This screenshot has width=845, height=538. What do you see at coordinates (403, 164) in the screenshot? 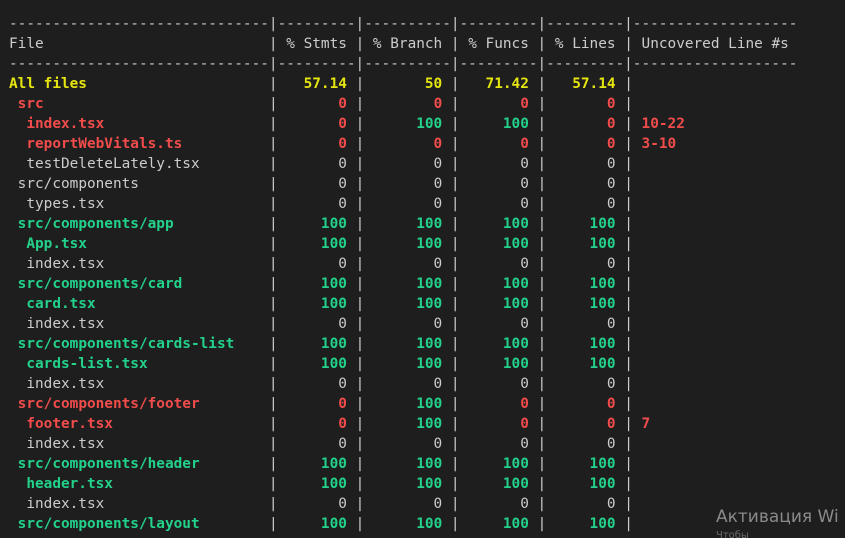
I see `coverage-row: testDeleteLately.tsx | 0 | 0 | 0 | 0 |` at bounding box center [403, 164].